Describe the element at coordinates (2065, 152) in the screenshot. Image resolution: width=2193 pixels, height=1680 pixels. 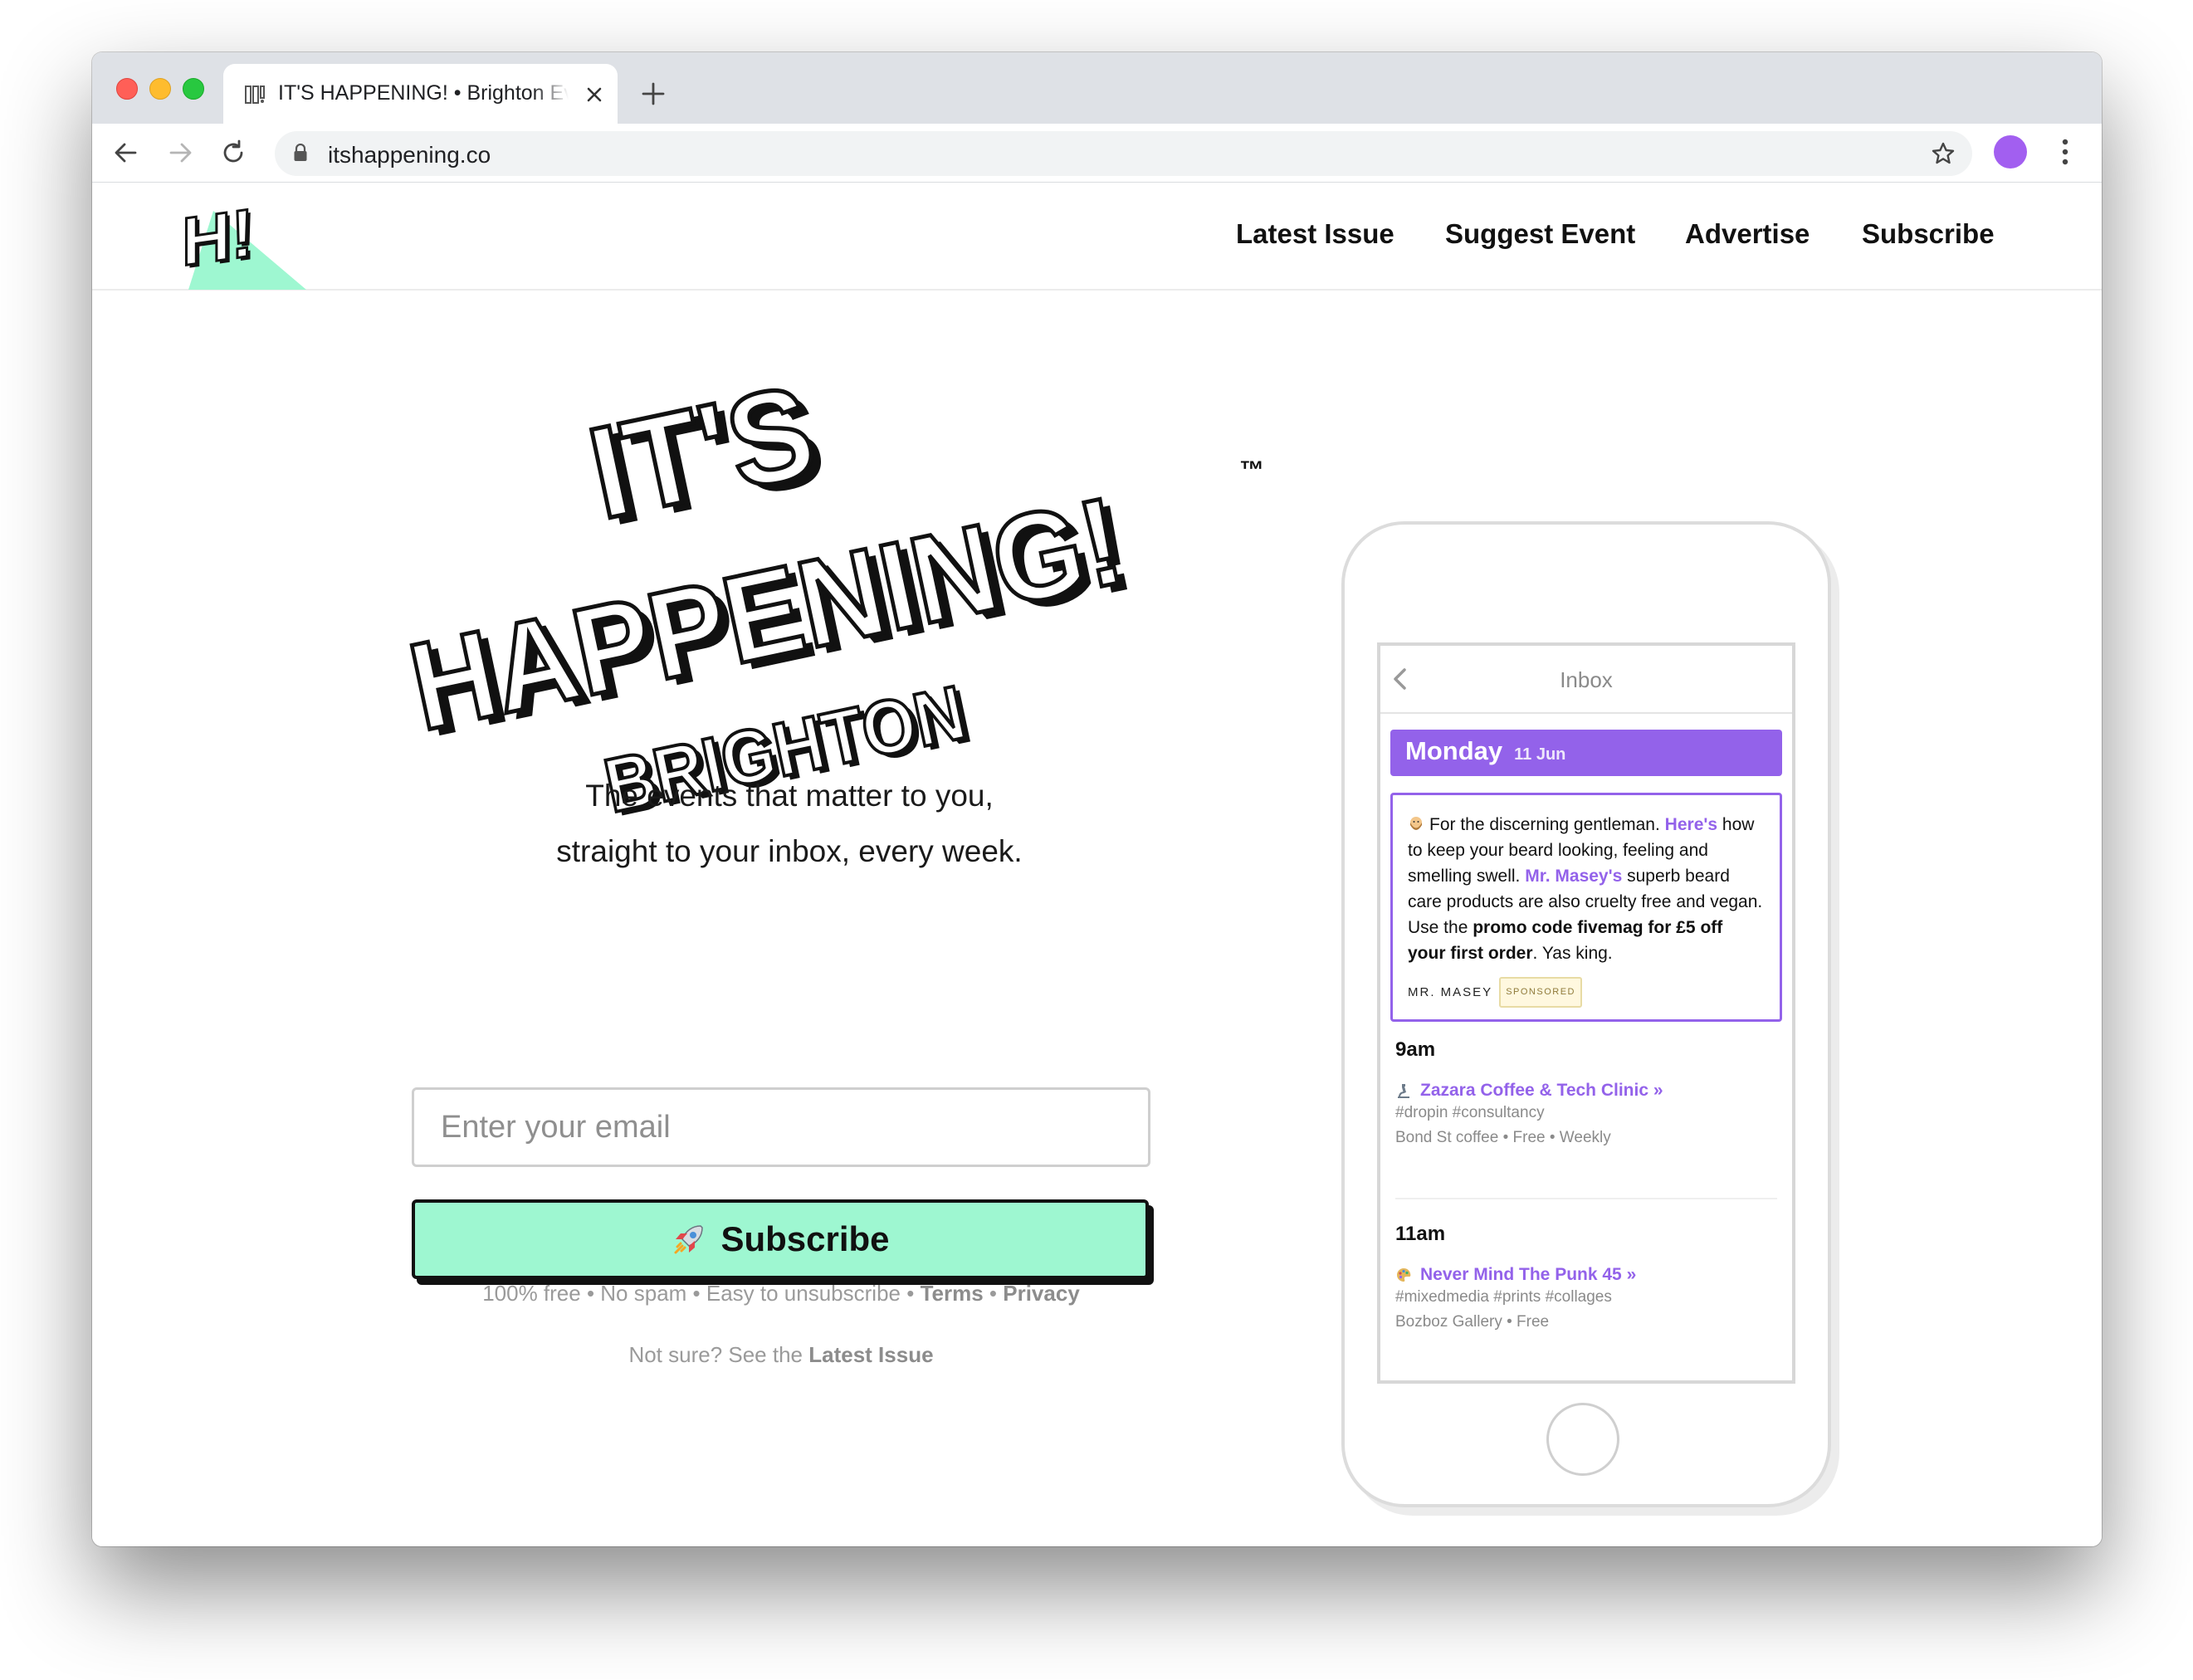
I see `kebab-menu-icon` at that location.